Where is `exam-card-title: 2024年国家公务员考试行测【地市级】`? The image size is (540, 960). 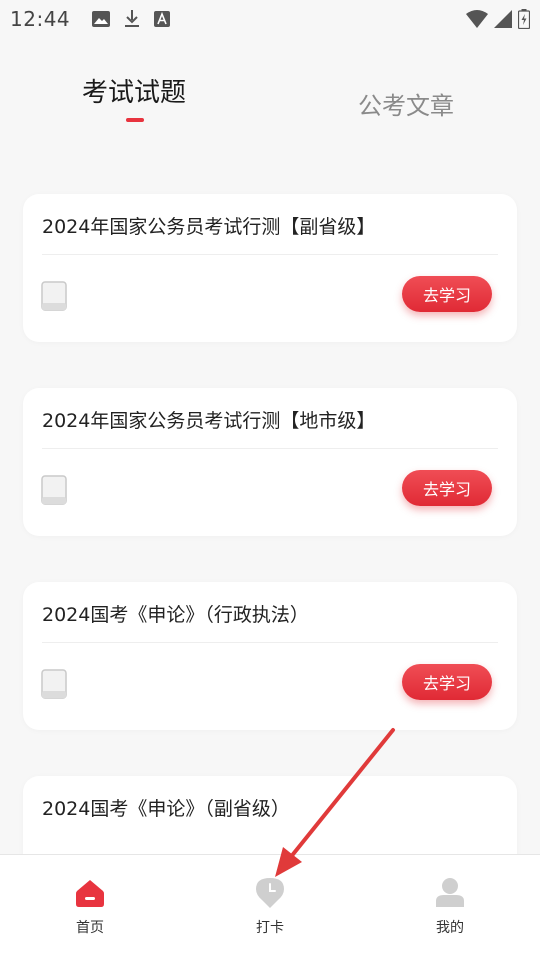
exam-card-title: 2024年国家公务员考试行测【地市级】 is located at coordinates (209, 421).